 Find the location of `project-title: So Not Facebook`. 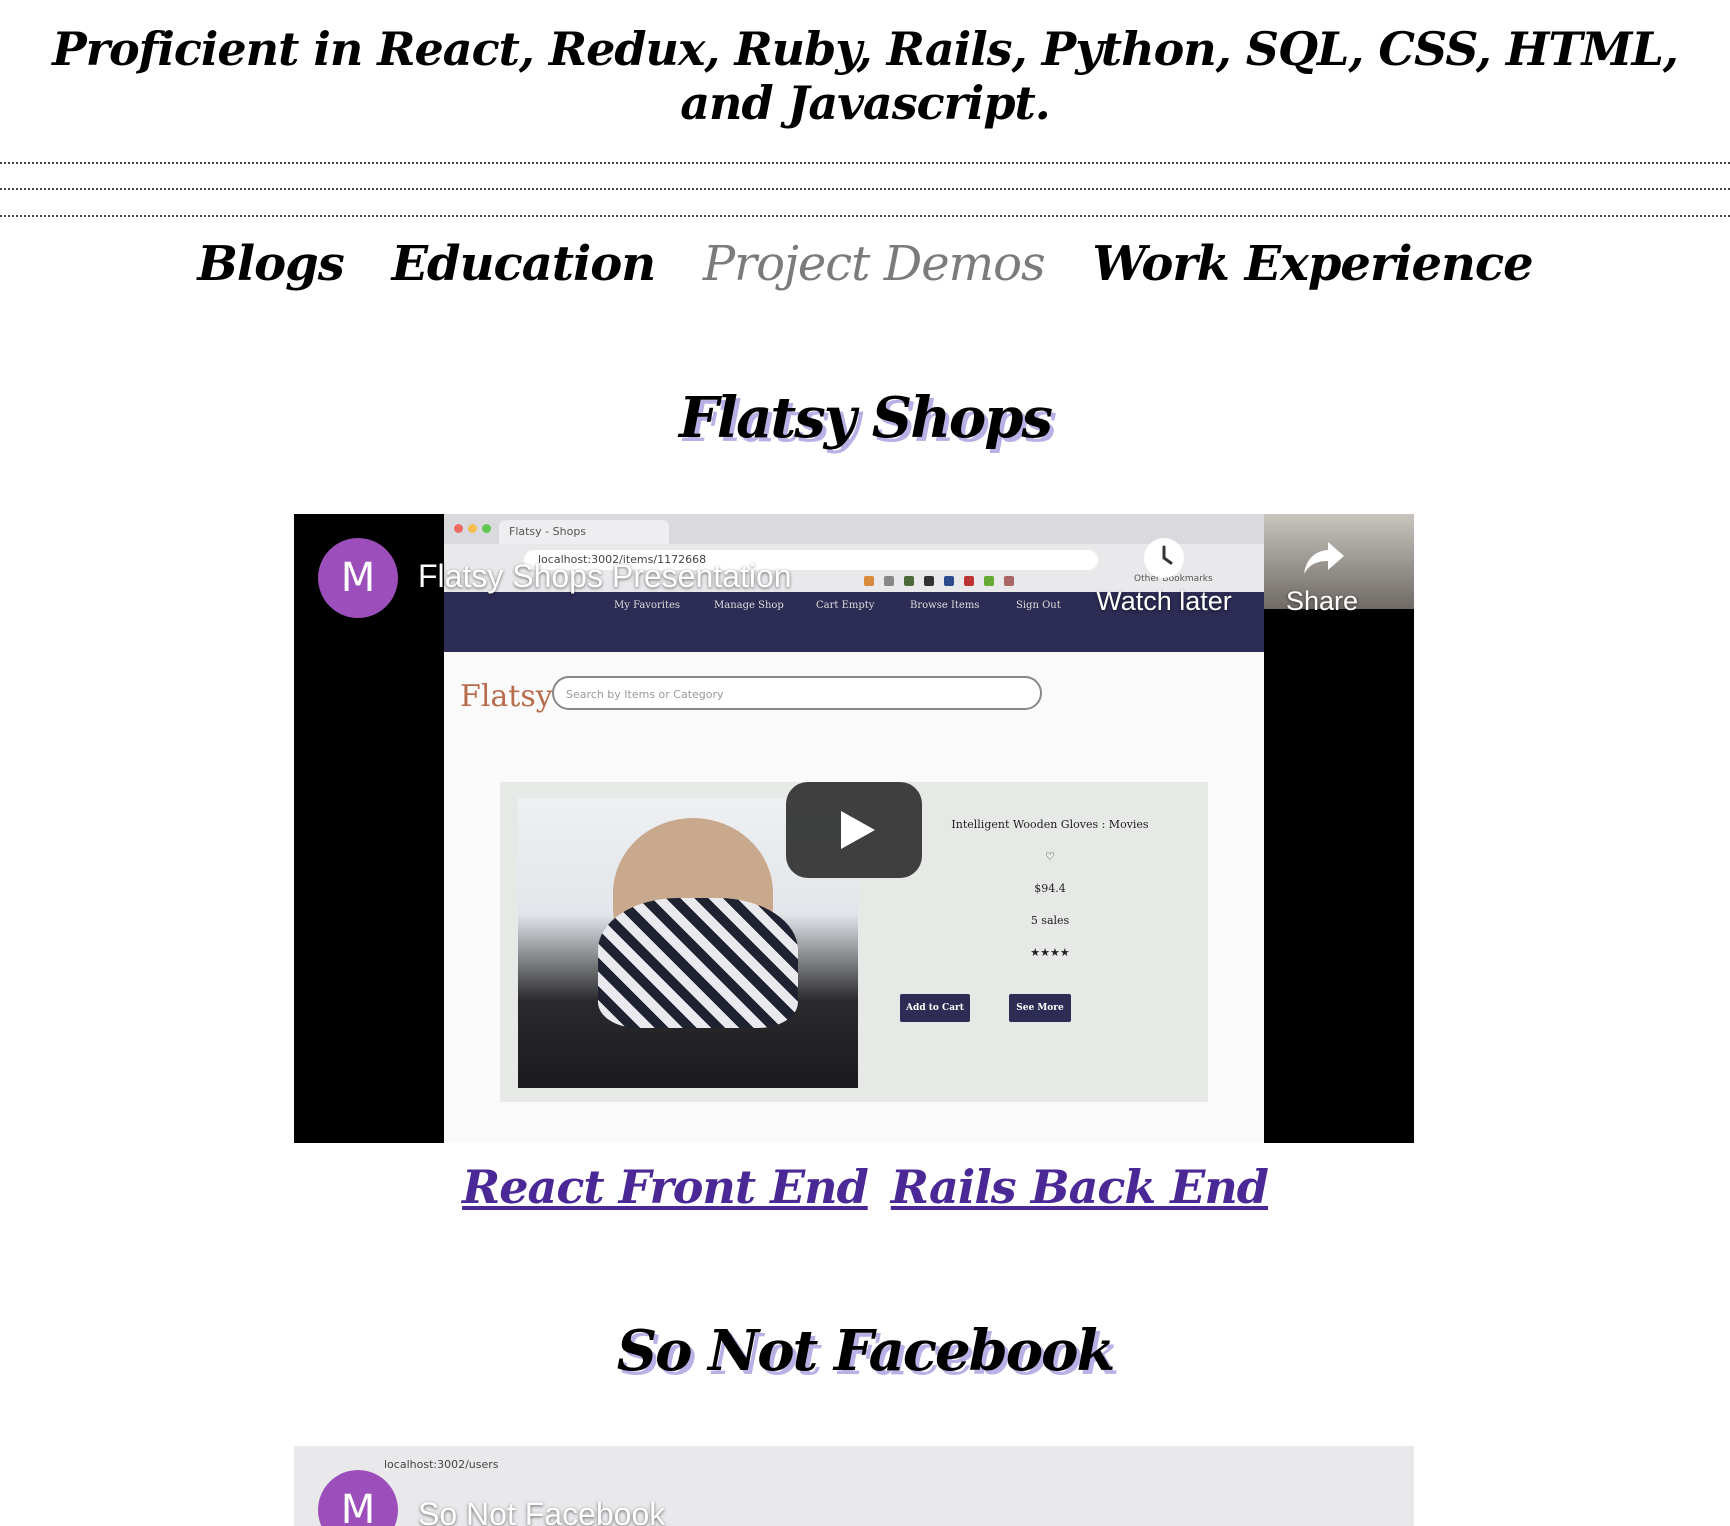

project-title: So Not Facebook is located at coordinates (866, 1351).